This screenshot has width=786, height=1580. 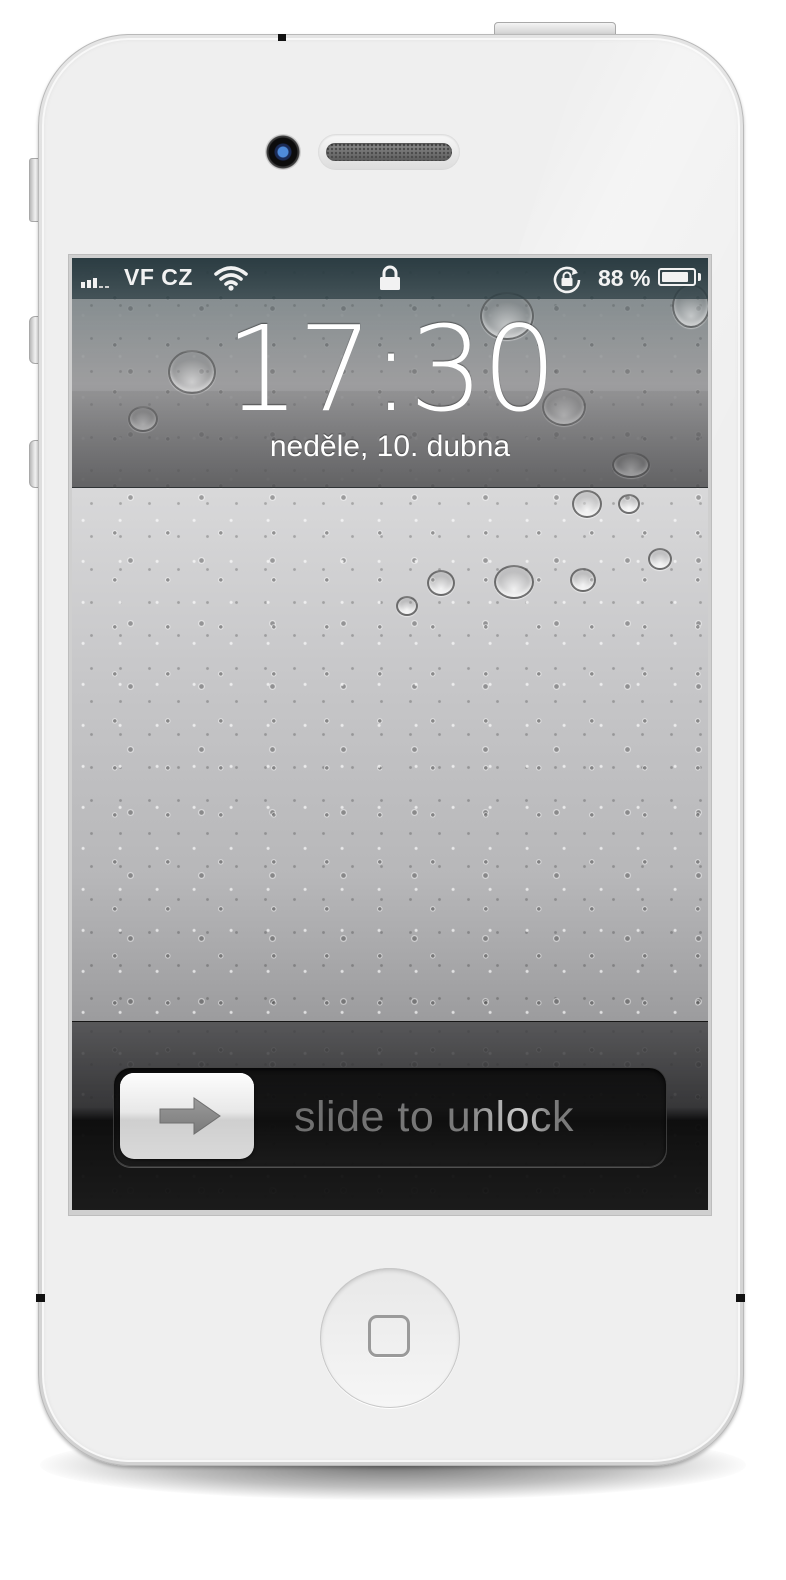 What do you see at coordinates (231, 278) in the screenshot?
I see `wifi-icon` at bounding box center [231, 278].